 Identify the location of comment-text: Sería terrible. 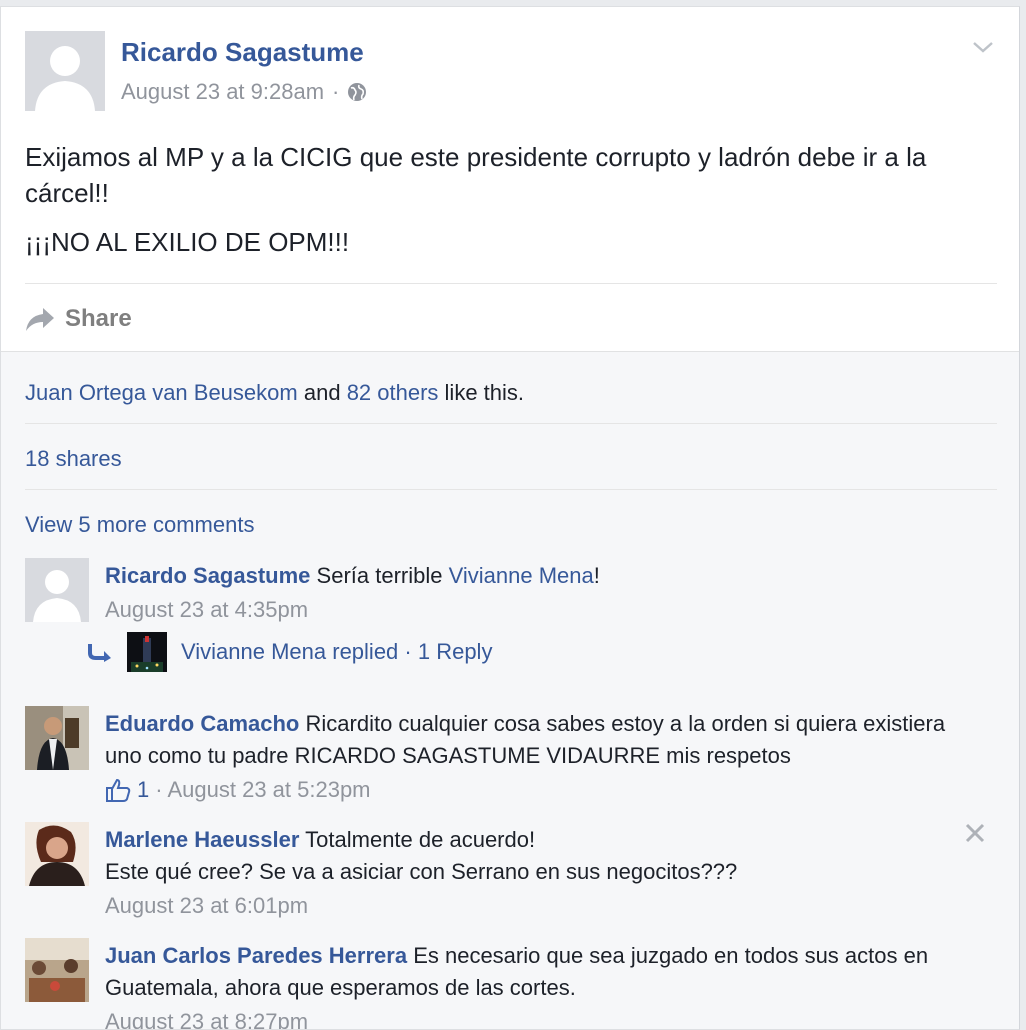
(379, 575).